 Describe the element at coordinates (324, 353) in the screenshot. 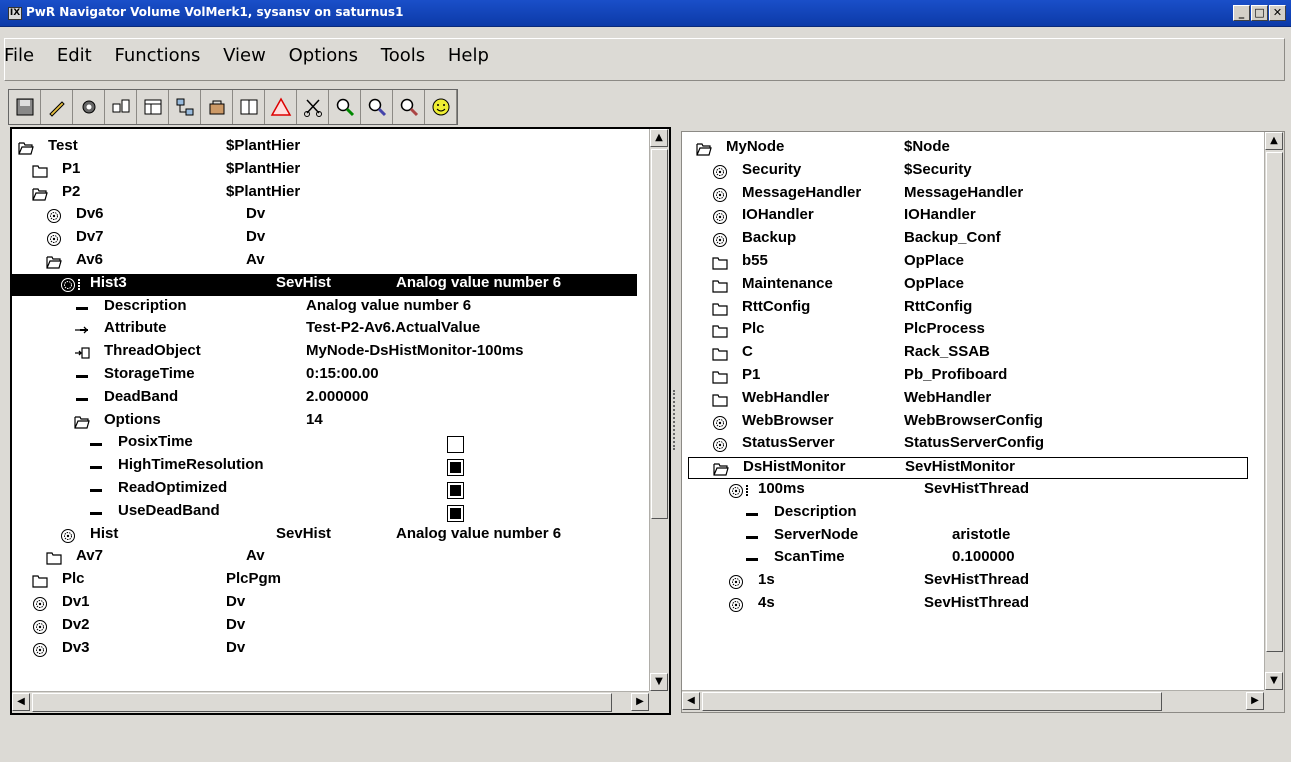

I see `left-tree-row: ThreadObject MyNode-DsHistMonitor-100ms` at that location.